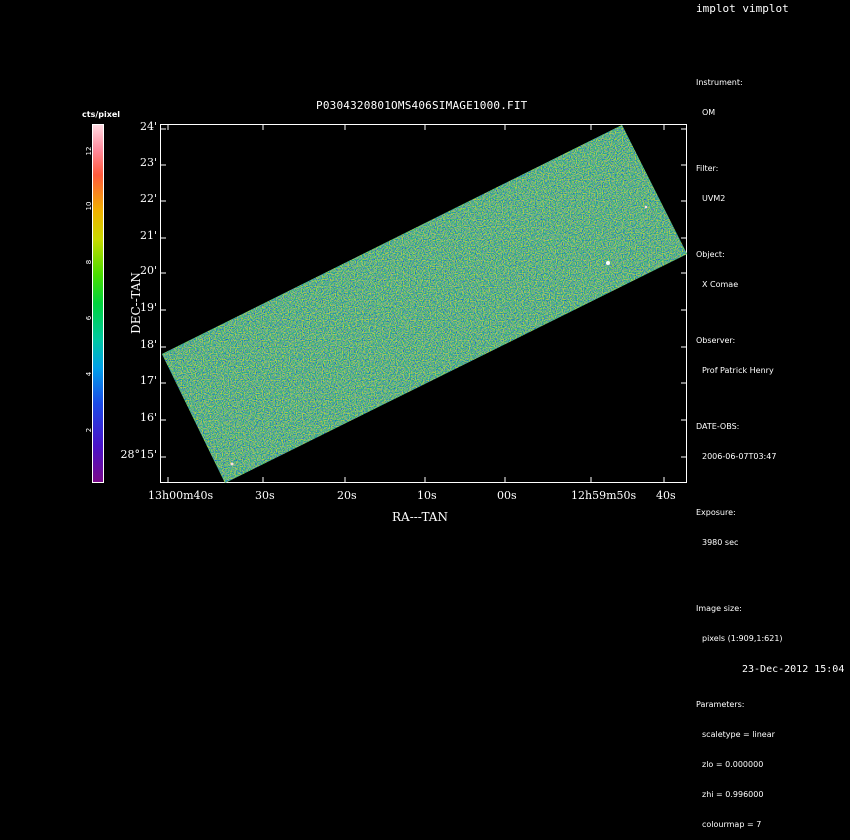 This screenshot has width=850, height=840. What do you see at coordinates (148, 126) in the screenshot?
I see `y-tick-label: 24'` at bounding box center [148, 126].